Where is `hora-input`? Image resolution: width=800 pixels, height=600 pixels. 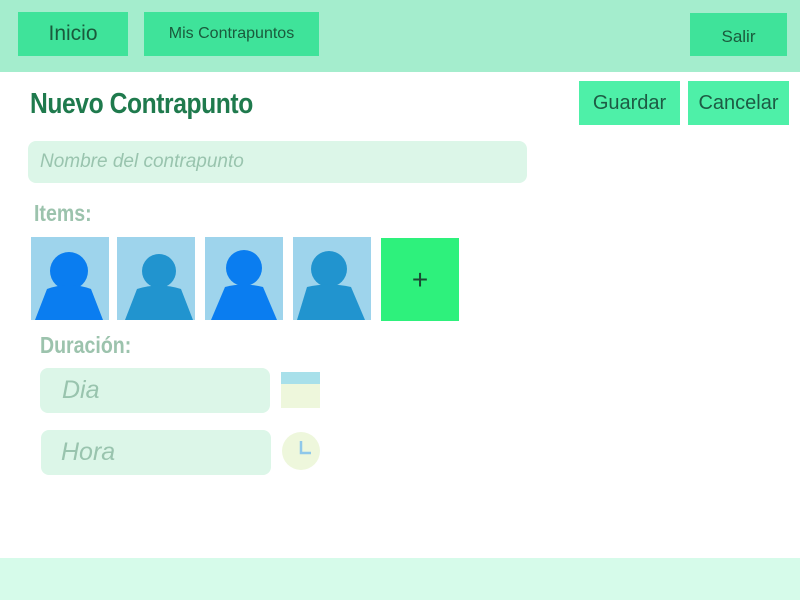
hora-input is located at coordinates (156, 452).